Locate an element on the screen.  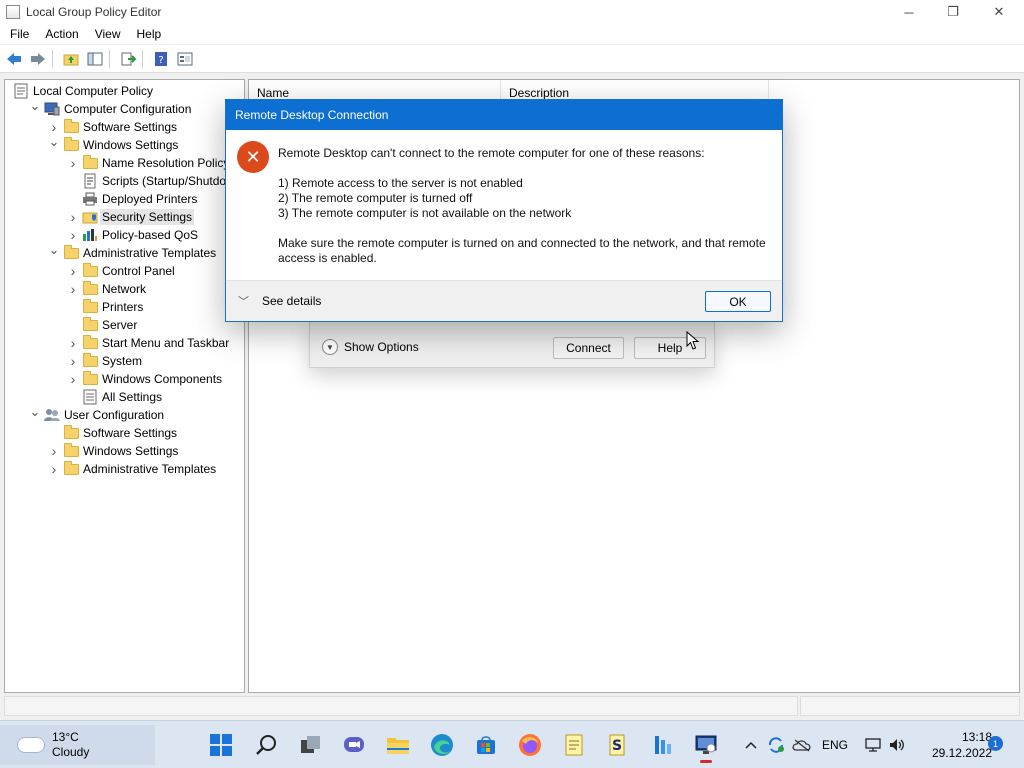
tree-item: › Control Panel is located at coordinates (120, 271).